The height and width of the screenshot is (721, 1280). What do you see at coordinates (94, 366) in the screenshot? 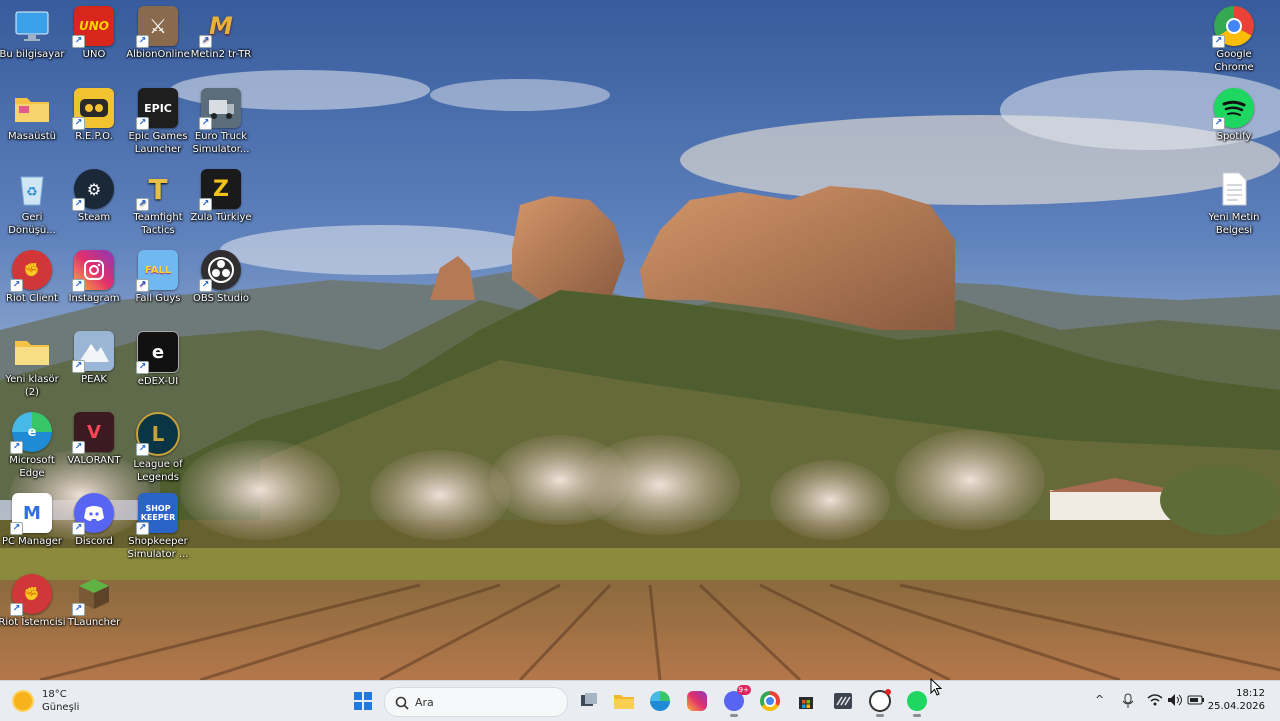
I see `desktop-icon-peak: ↗ PEAK` at bounding box center [94, 366].